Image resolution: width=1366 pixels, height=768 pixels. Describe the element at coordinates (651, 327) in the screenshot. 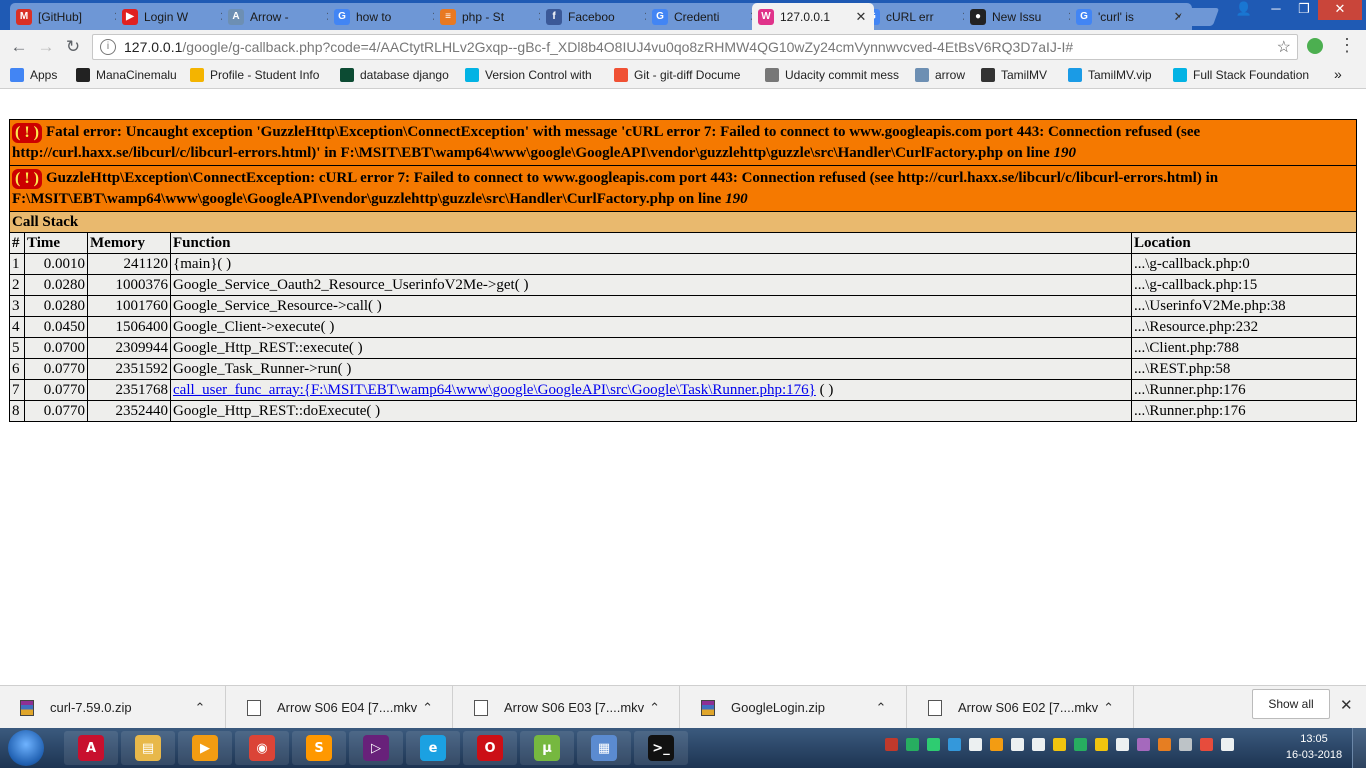

I see `row-function: Google_Client->execute( )` at that location.